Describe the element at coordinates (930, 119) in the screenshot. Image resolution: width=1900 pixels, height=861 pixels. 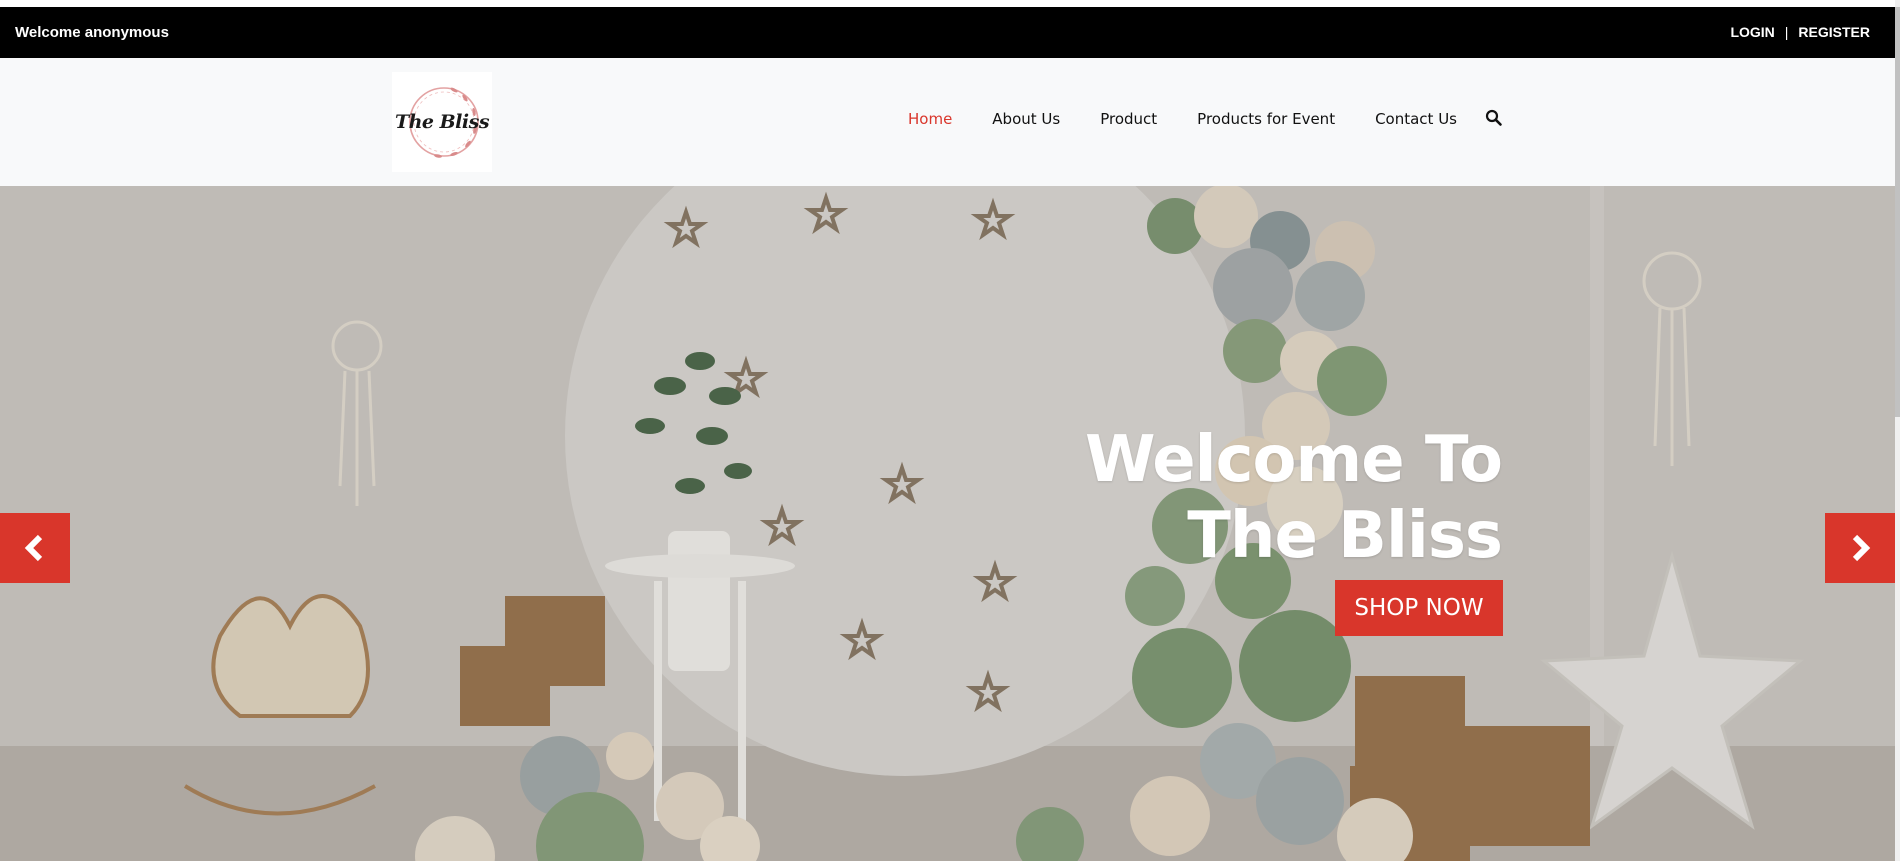
I see `nav-home: Home` at that location.